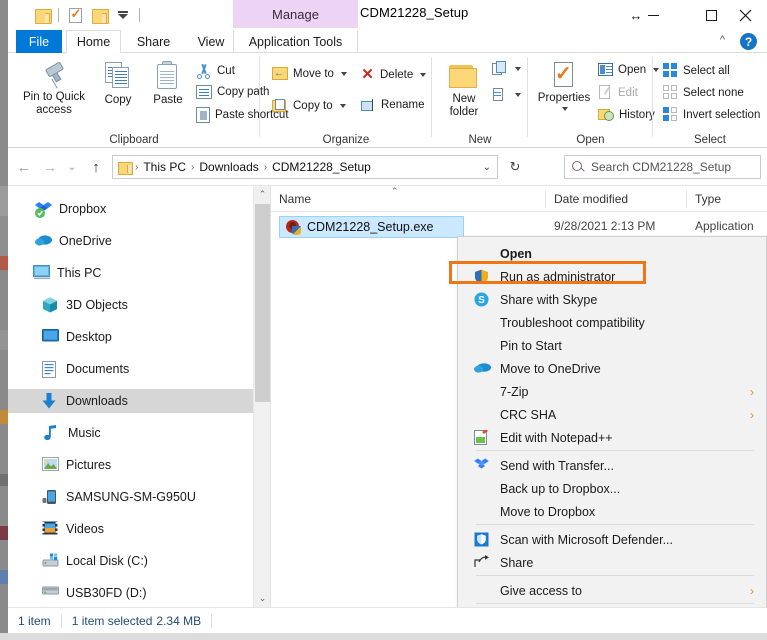  Describe the element at coordinates (343, 74) in the screenshot. I see `move-to-chevron-down-icon` at that location.